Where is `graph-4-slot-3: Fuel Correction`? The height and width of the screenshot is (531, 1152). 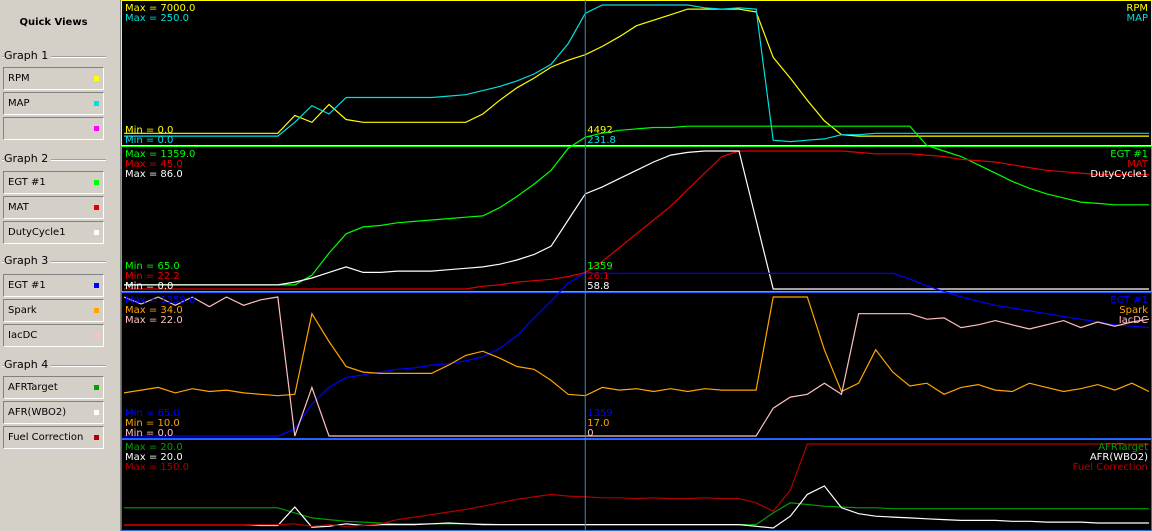
graph-4-slot-3: Fuel Correction is located at coordinates (53, 437).